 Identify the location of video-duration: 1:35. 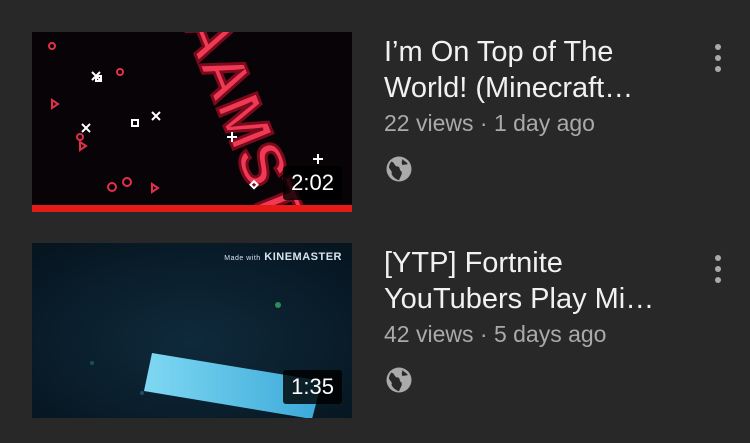
(312, 387).